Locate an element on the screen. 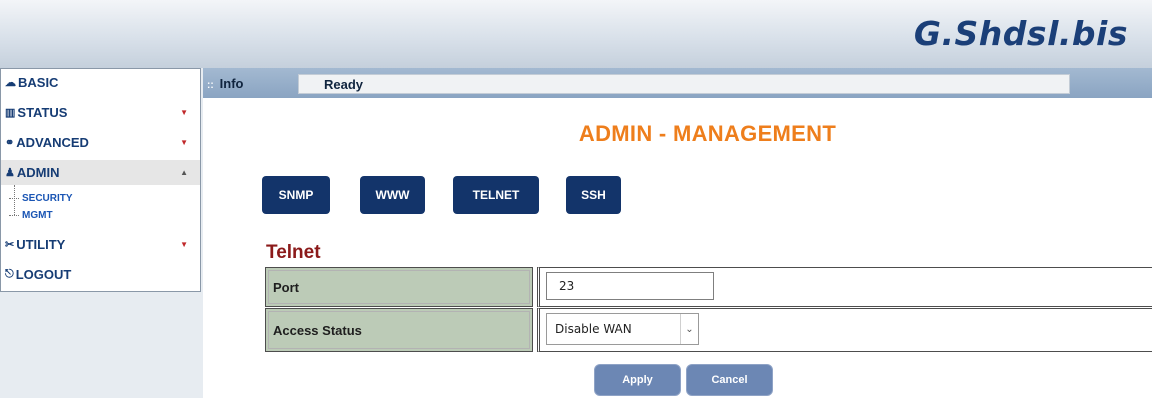 This screenshot has height=398, width=1152. link-icon: ⚭ is located at coordinates (10, 143).